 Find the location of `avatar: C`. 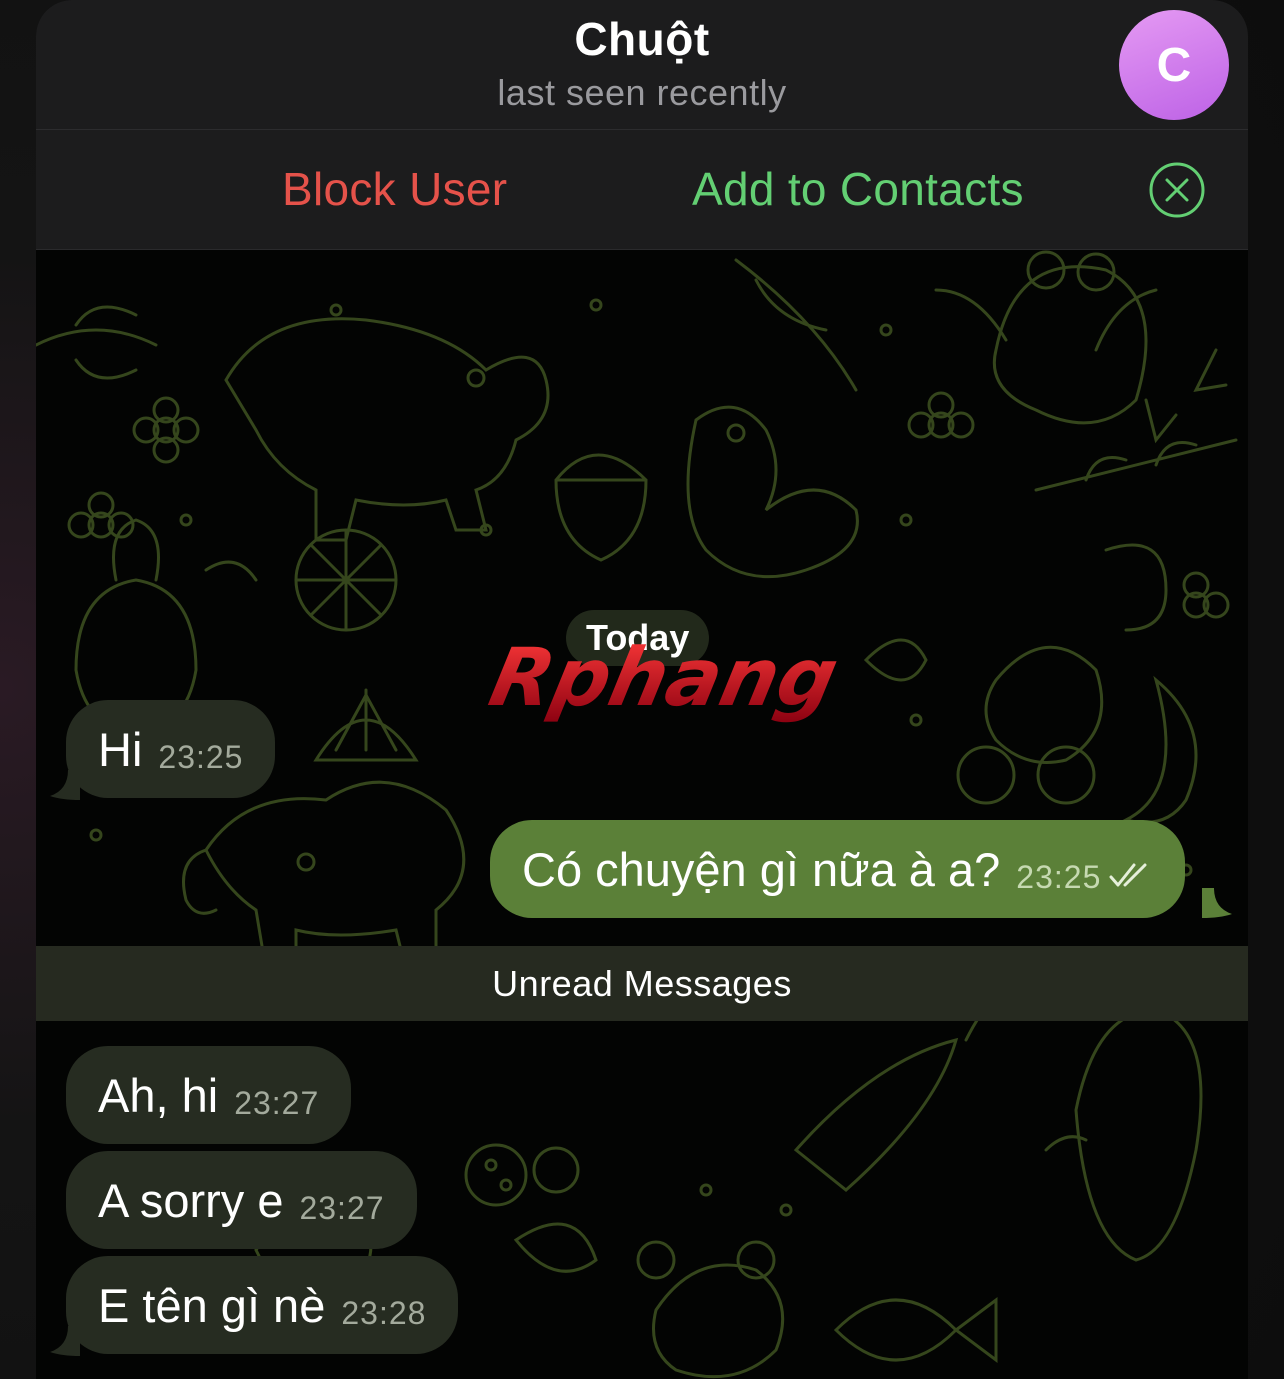

avatar: C is located at coordinates (1174, 65).